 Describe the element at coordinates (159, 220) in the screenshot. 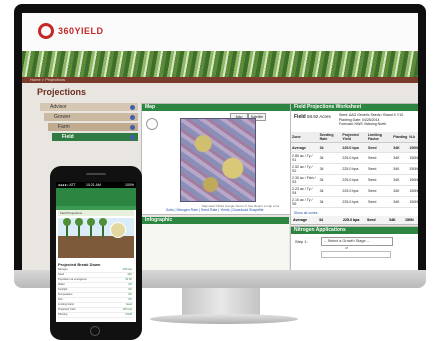

I see `infographic-title: Infographic` at that location.